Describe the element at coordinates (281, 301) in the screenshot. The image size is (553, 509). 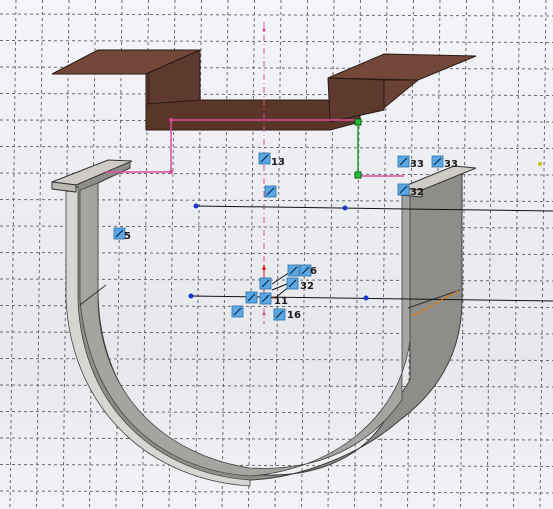
I see `relation-label: 11` at that location.